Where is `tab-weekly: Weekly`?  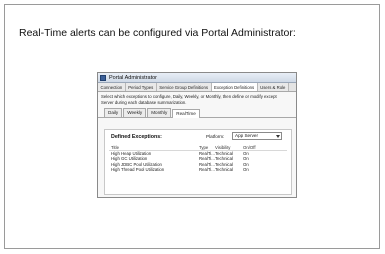
tab-weekly: Weekly is located at coordinates (135, 112).